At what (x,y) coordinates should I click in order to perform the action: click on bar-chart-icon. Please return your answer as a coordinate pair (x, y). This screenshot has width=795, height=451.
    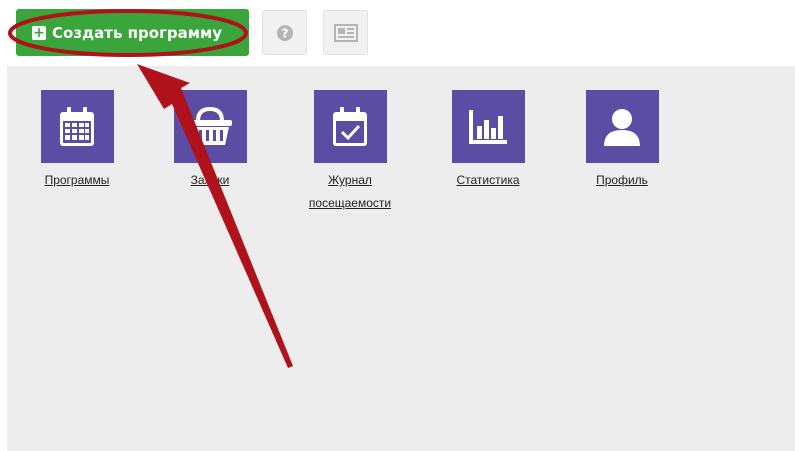
    Looking at the image, I should click on (488, 126).